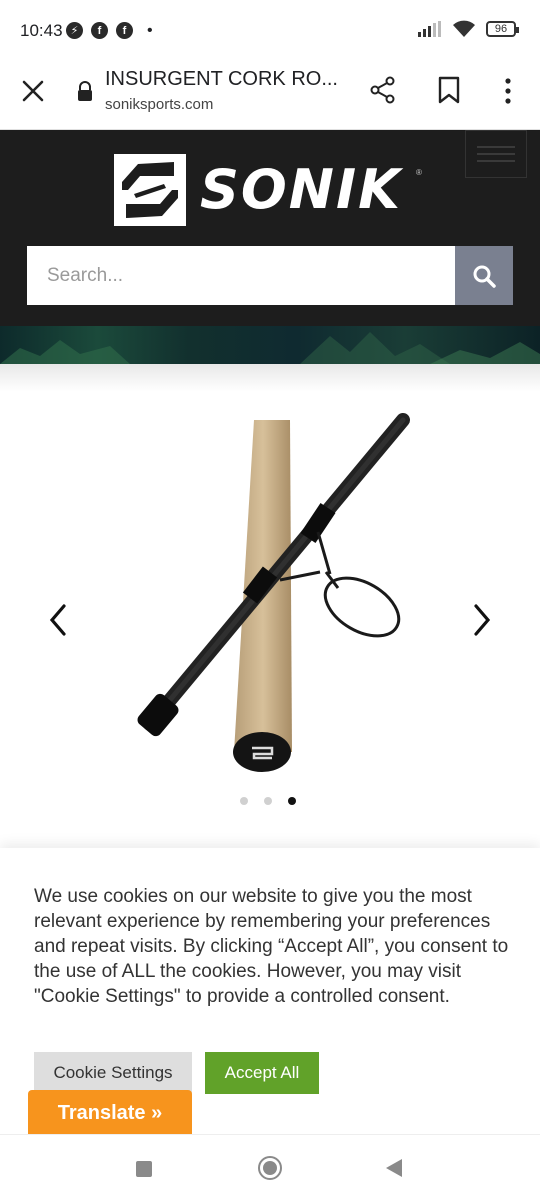 The width and height of the screenshot is (540, 1200). I want to click on search-input, so click(241, 275).